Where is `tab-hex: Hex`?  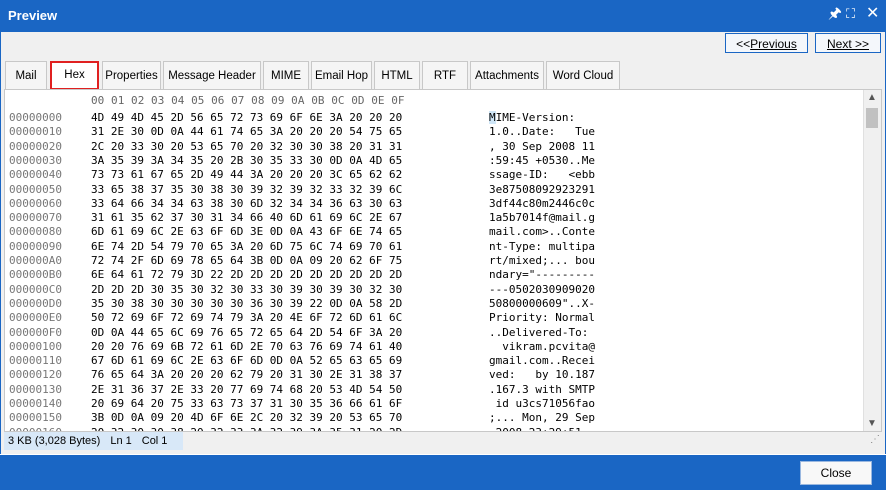 tab-hex: Hex is located at coordinates (74, 75).